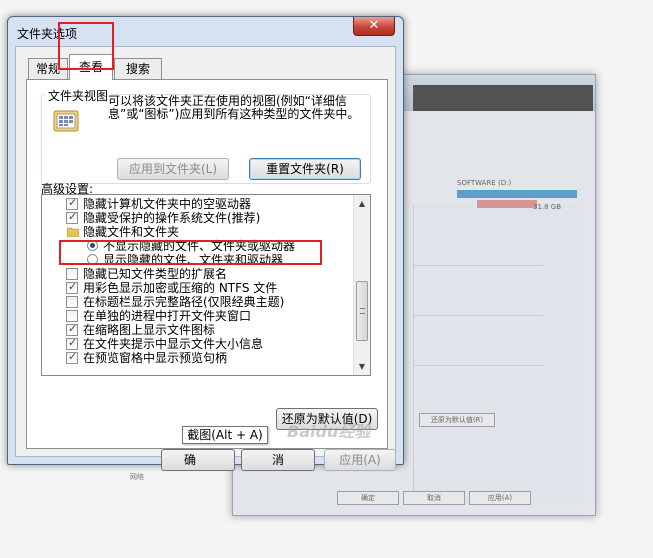 The image size is (653, 558). Describe the element at coordinates (167, 316) in the screenshot. I see `advanced-item-label: 在单独的进程中打开文件夹窗口` at that location.